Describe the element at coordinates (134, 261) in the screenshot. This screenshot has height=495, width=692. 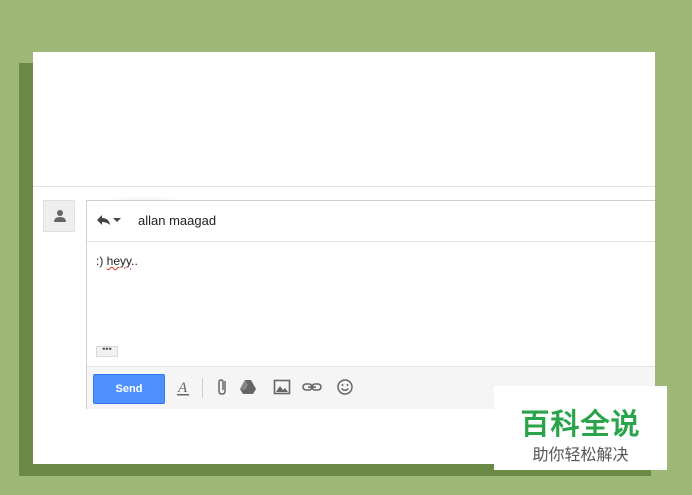
I see `body-suffix: ..` at that location.